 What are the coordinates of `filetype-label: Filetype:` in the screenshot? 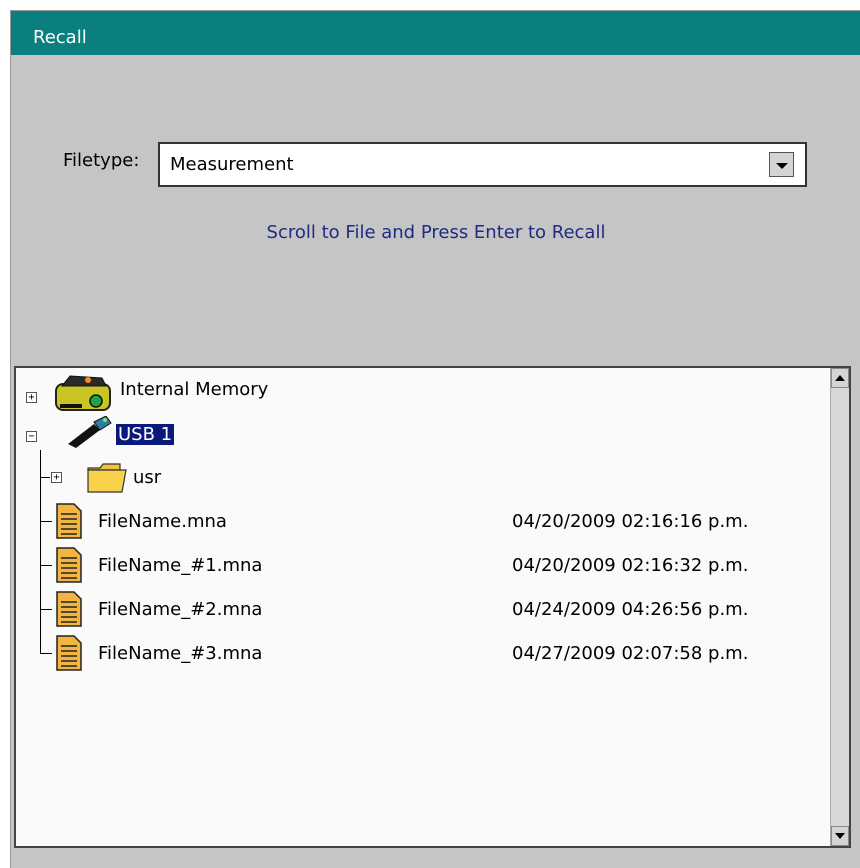 It's located at (101, 160).